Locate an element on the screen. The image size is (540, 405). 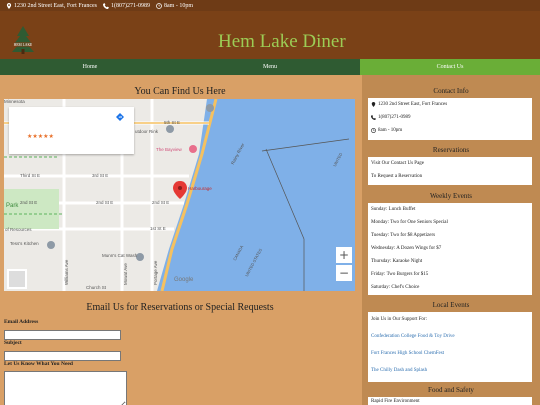
zoom-in-button: + is located at coordinates (344, 255).